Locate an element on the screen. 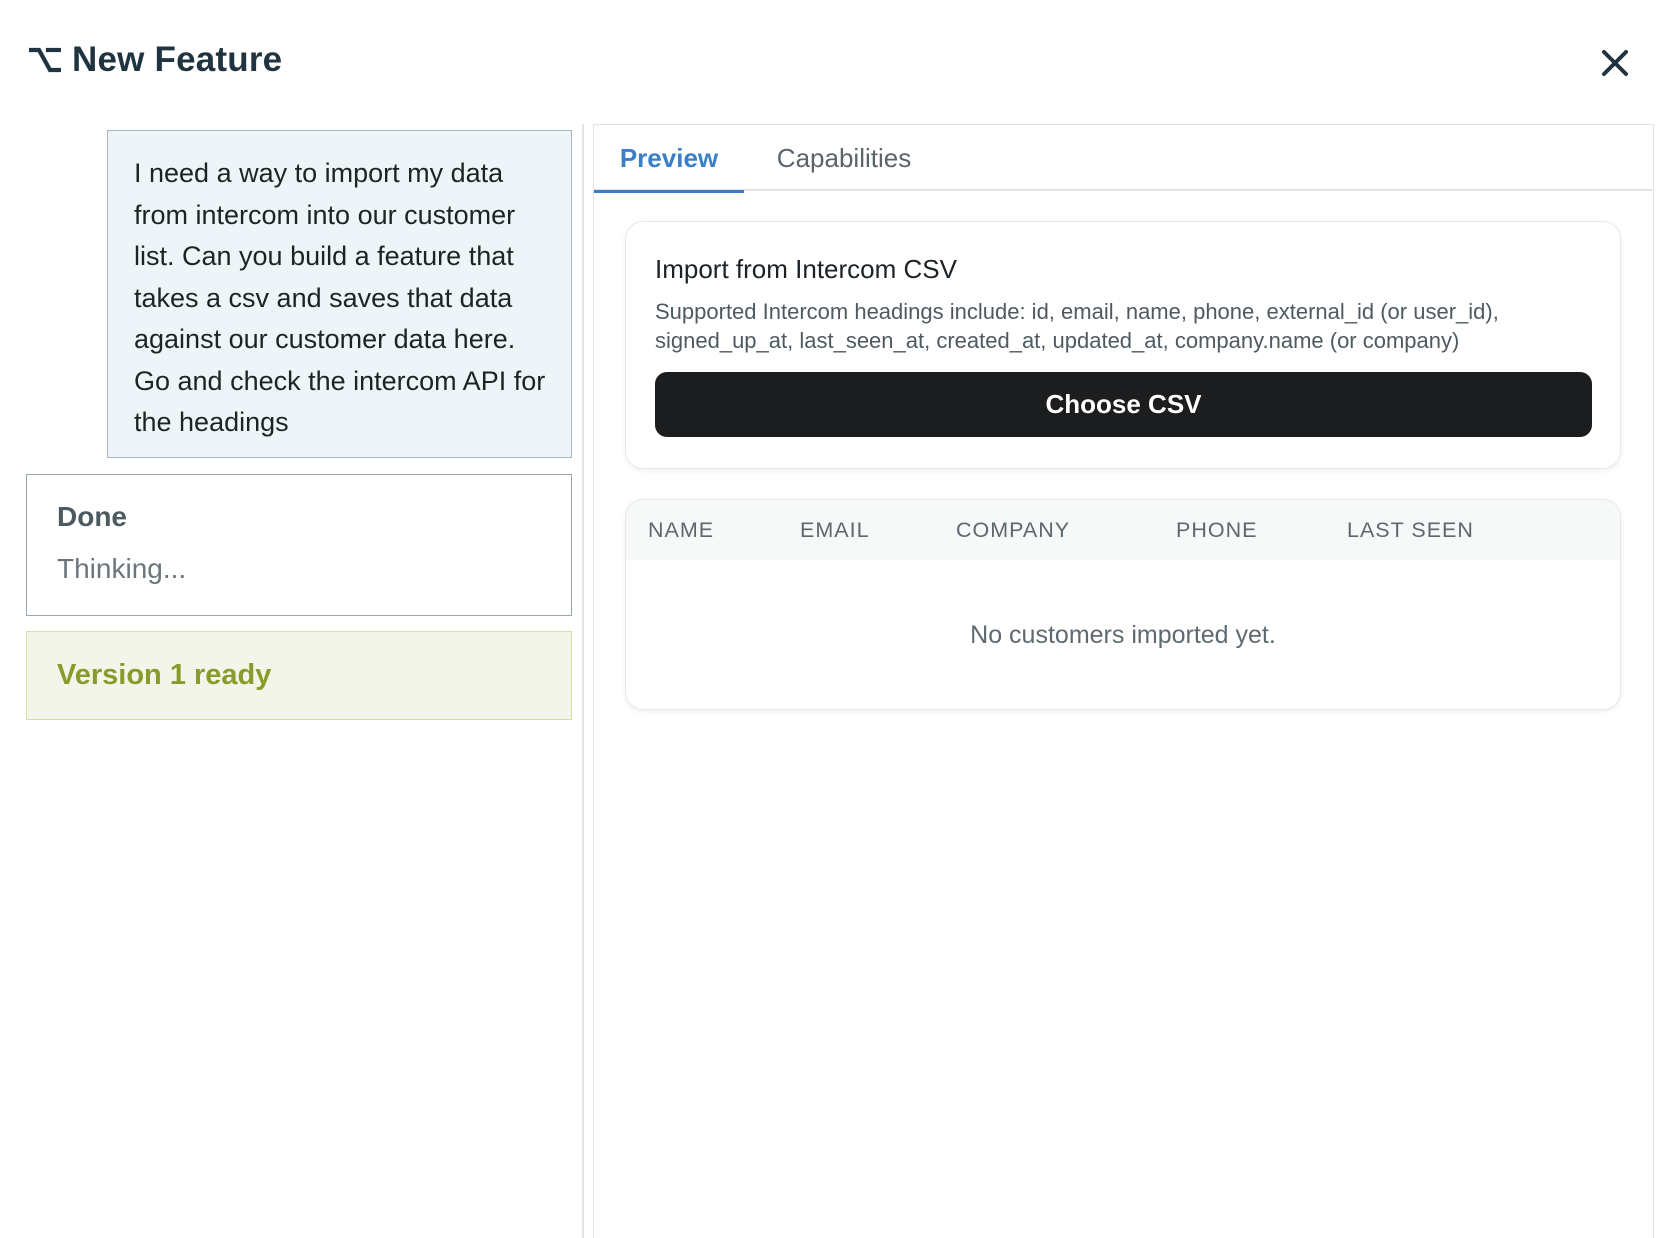 Image resolution: width=1670 pixels, height=1238 pixels. column-header-email: EMAIL is located at coordinates (835, 530).